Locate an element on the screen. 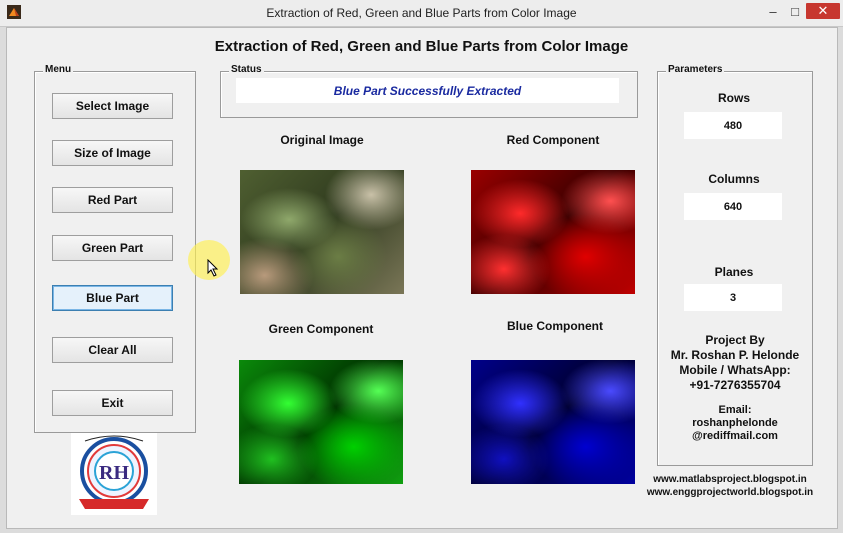  credits-email-label: Email: is located at coordinates (735, 410).